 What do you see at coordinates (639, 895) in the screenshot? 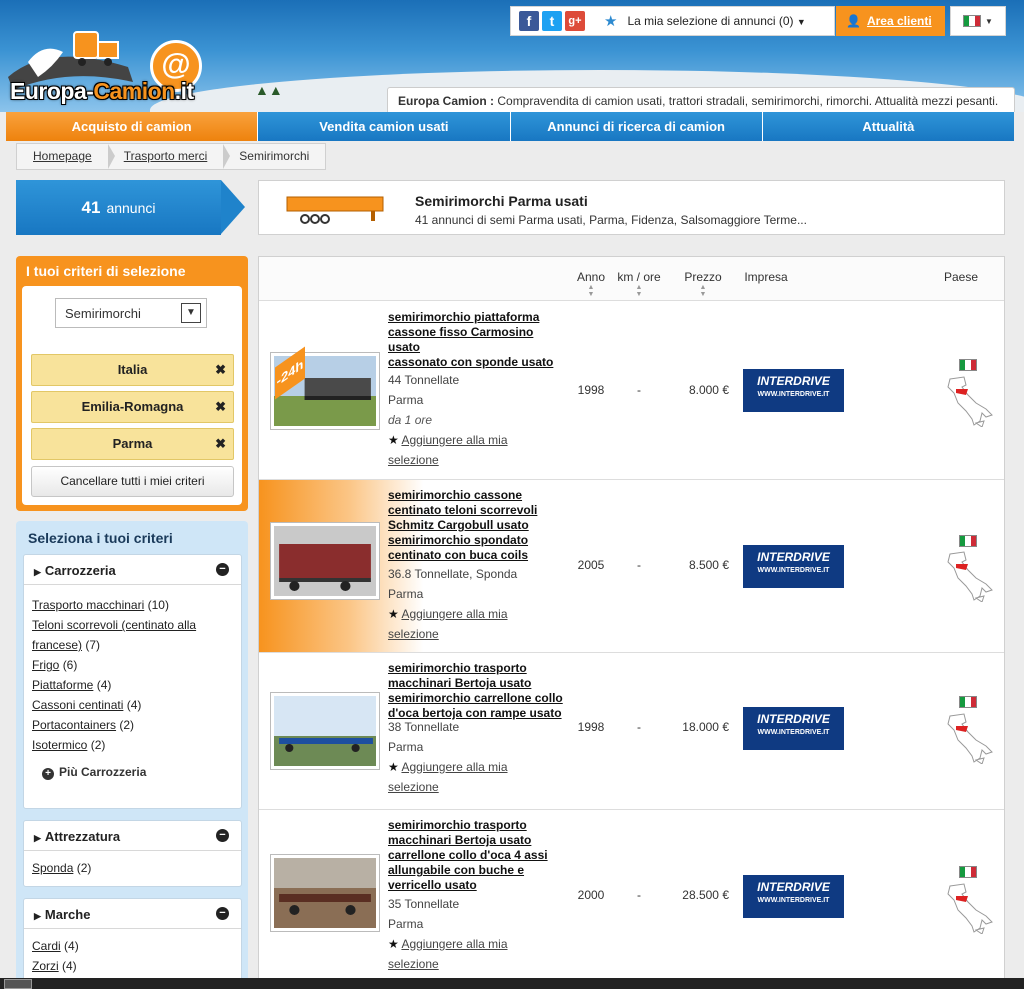
I see `listing-km: -` at bounding box center [639, 895].